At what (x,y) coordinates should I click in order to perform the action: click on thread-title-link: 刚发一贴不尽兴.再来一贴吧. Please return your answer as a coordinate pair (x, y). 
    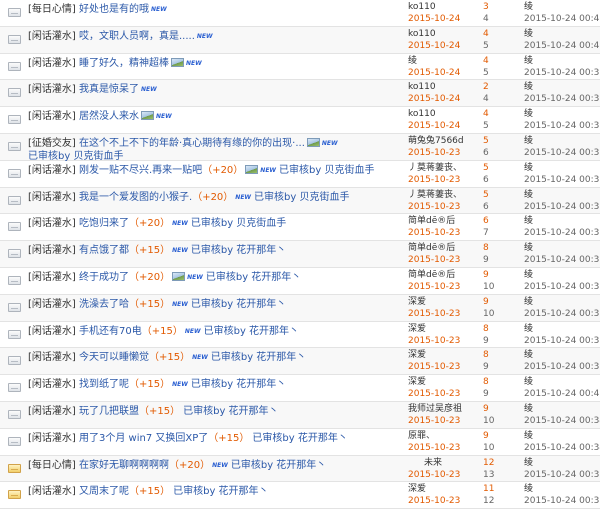
    Looking at the image, I should click on (140, 170).